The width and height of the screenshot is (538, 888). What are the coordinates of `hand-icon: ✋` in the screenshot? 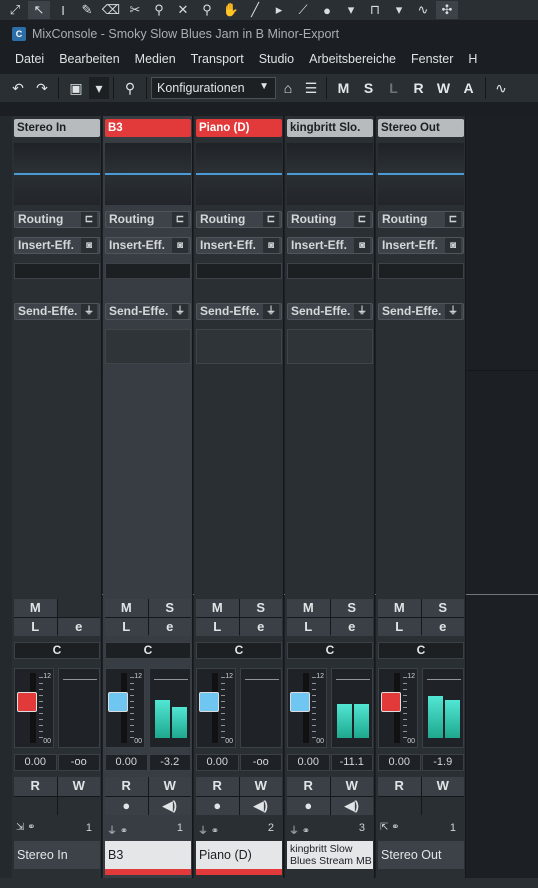 It's located at (231, 10).